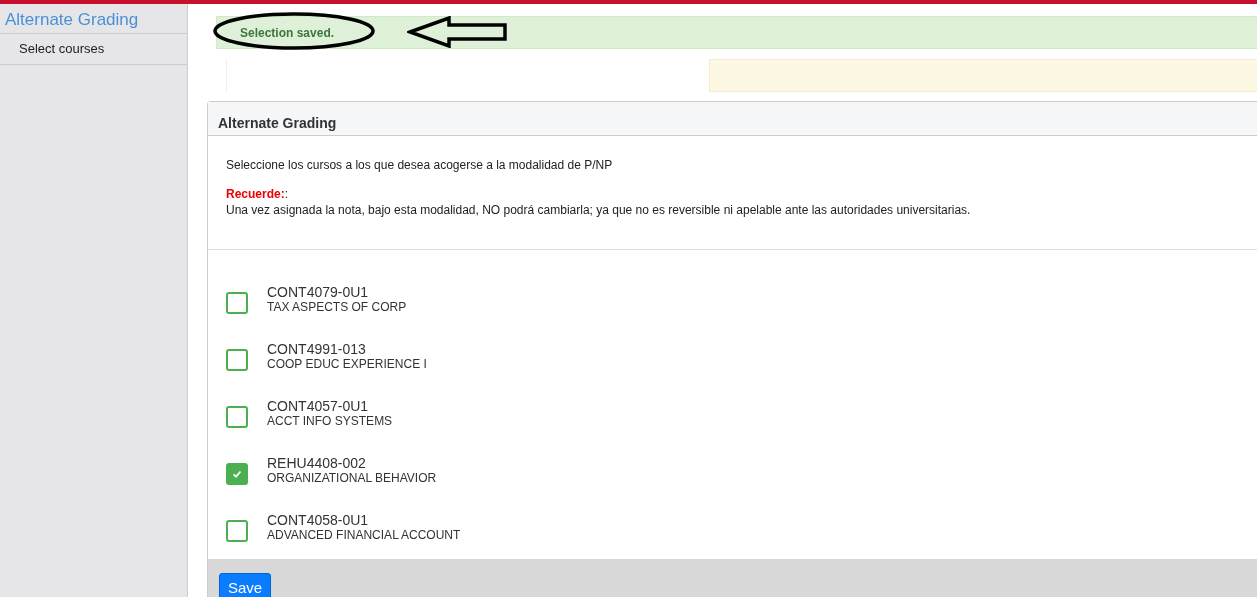  I want to click on course-name: ACCT INFO SYSTEMS, so click(330, 420).